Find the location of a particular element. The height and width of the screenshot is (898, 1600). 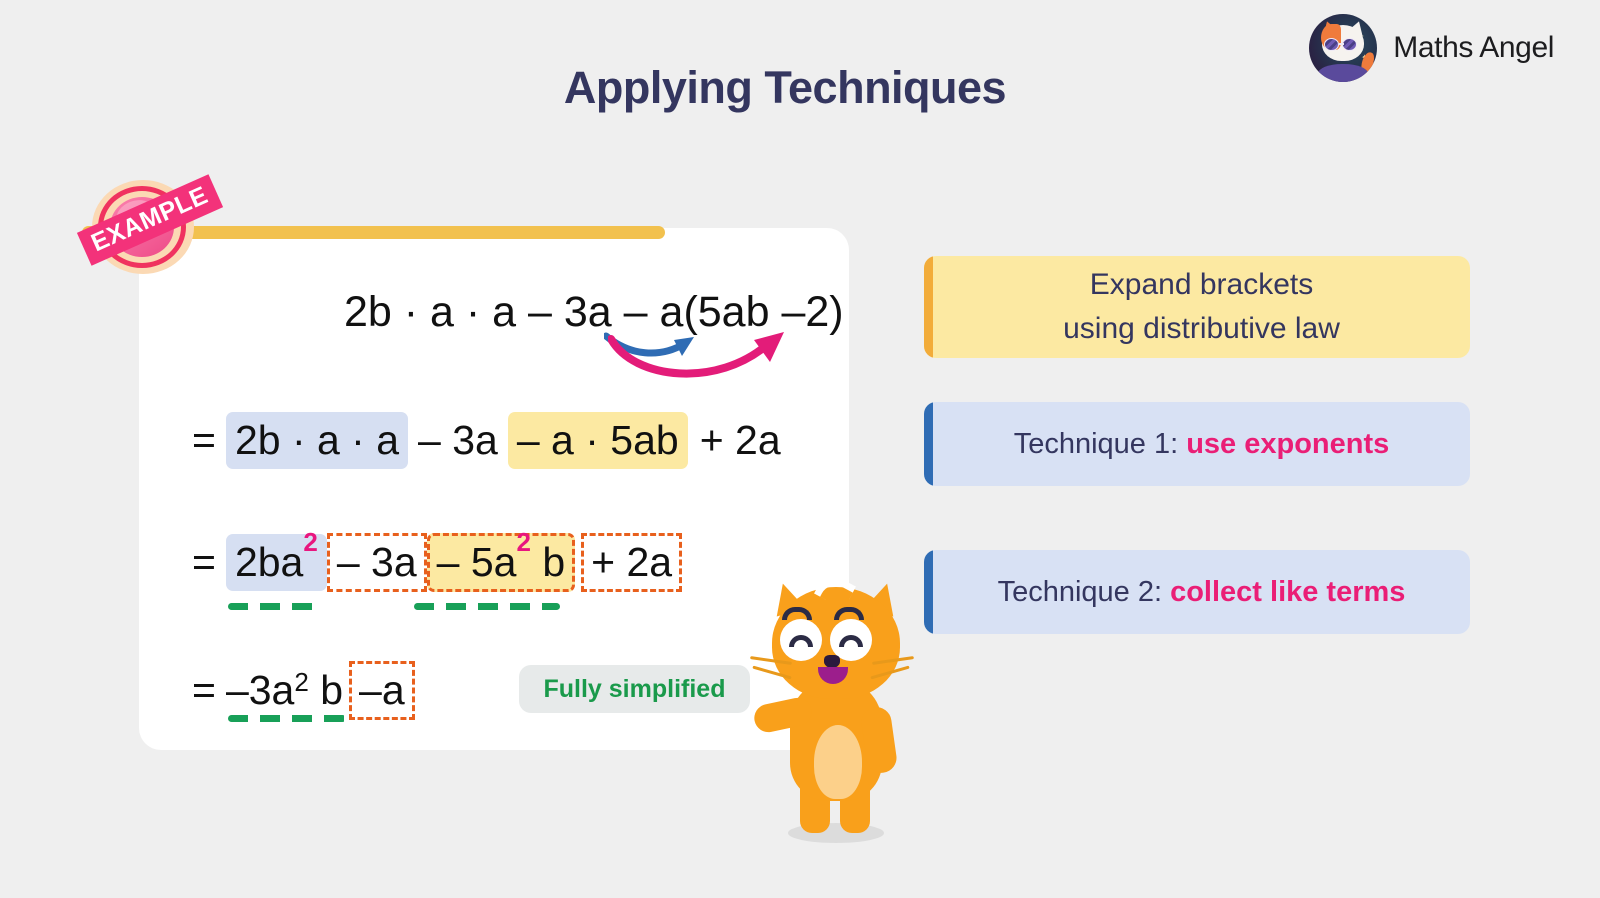

note-expand-line-1: Expand brackets is located at coordinates (1201, 284).